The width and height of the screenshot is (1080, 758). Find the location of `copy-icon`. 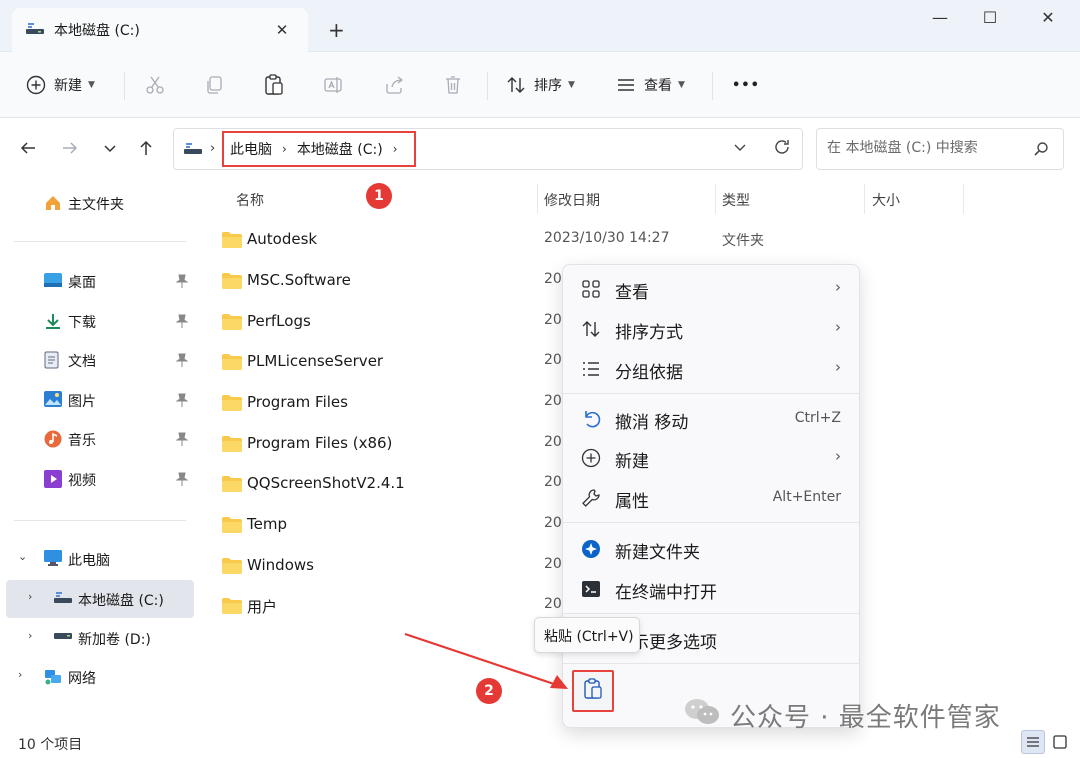

copy-icon is located at coordinates (214, 85).